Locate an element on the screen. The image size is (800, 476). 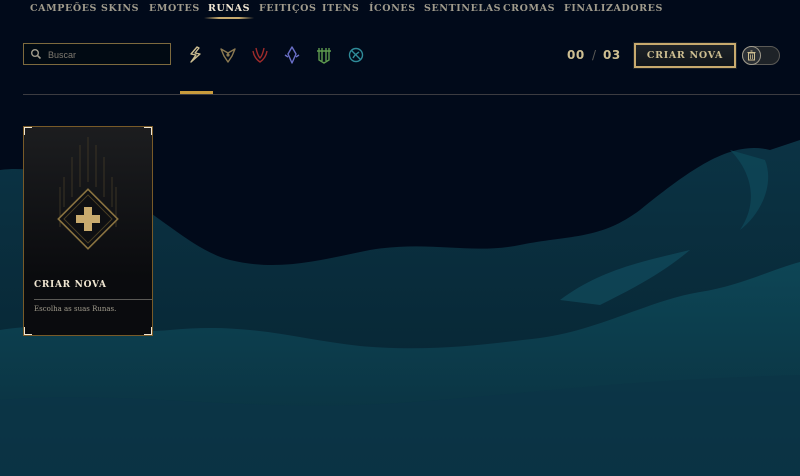
toggle-knob is located at coordinates (751, 55).